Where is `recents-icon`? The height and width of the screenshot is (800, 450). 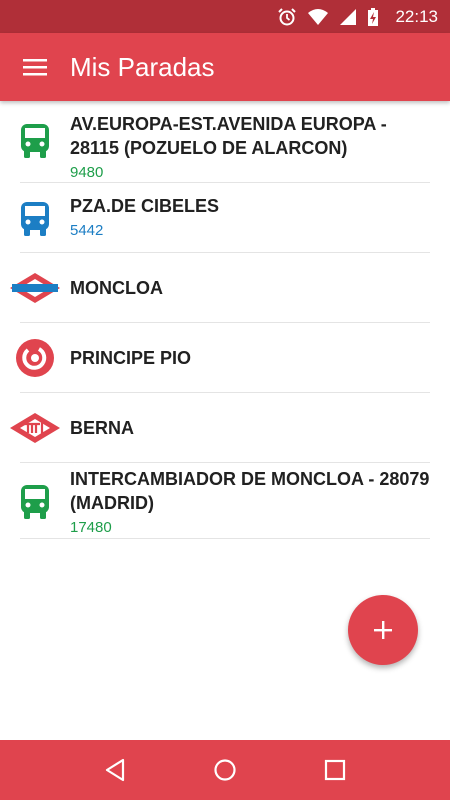 recents-icon is located at coordinates (335, 770).